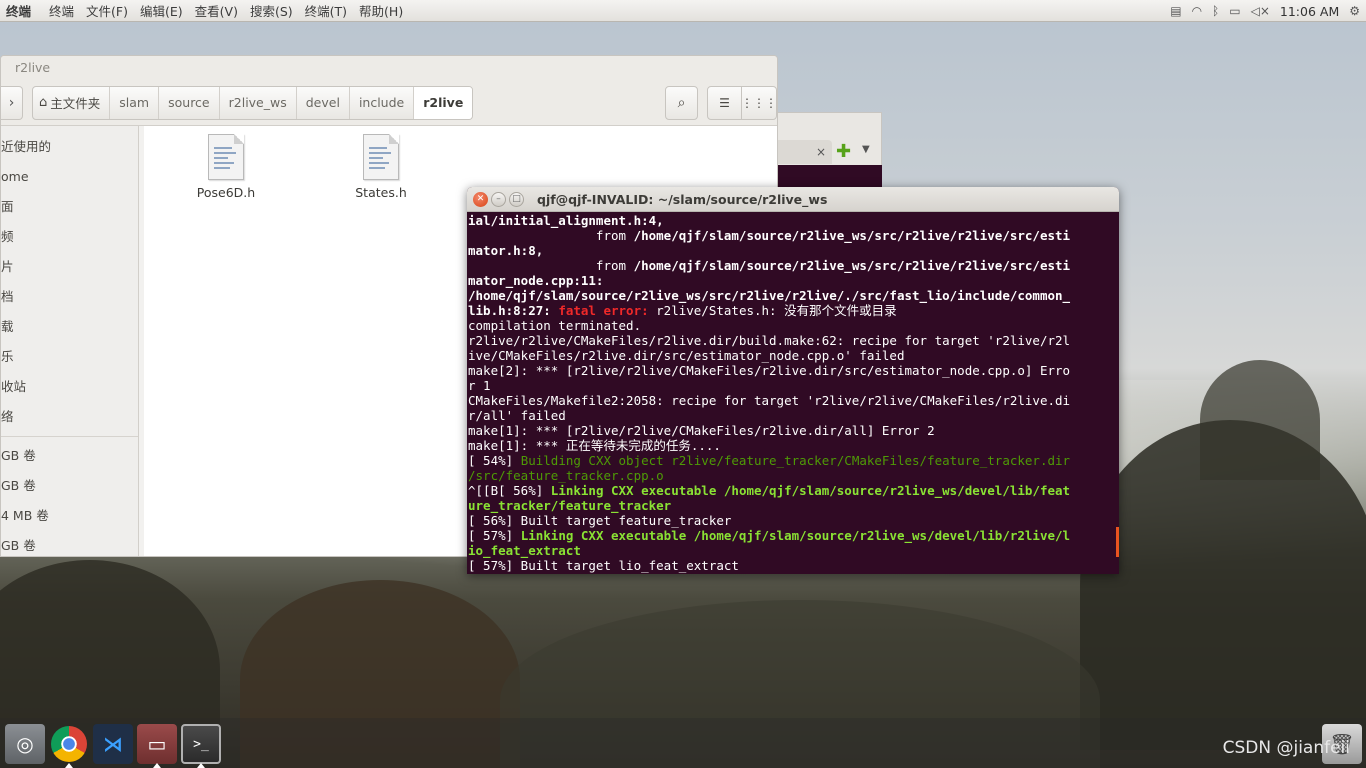 This screenshot has height=768, width=1366. I want to click on terminal-text: mator.h:8,, so click(506, 250).